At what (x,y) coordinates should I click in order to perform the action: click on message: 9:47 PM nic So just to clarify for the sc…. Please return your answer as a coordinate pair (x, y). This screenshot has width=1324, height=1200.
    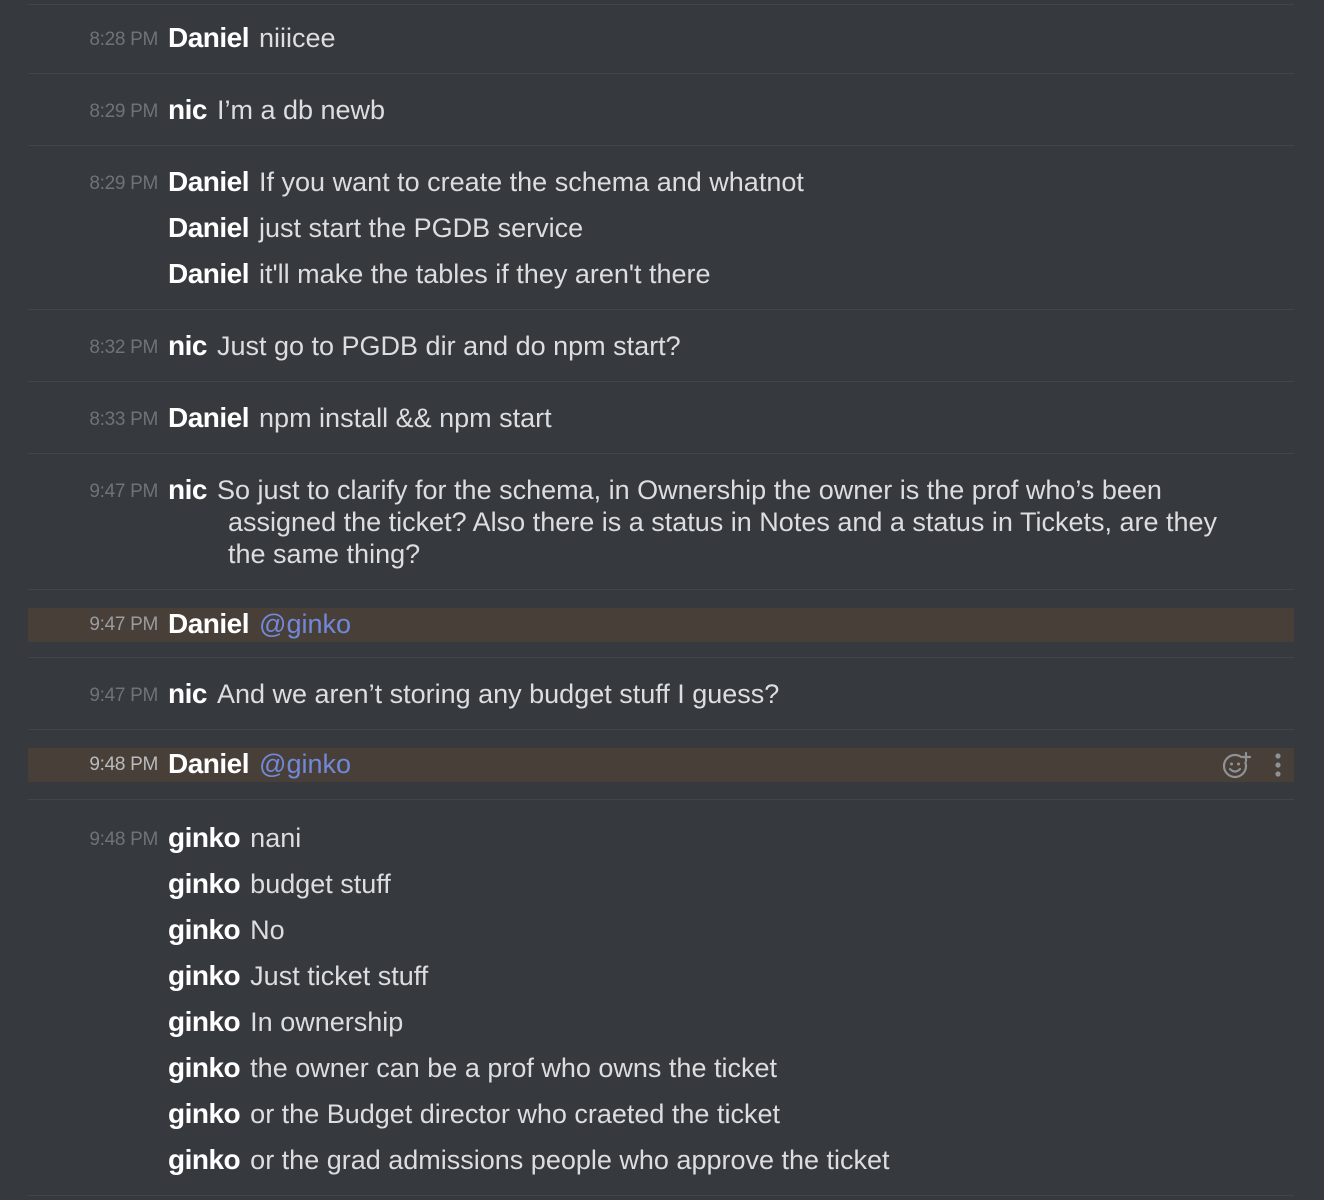
    Looking at the image, I should click on (662, 523).